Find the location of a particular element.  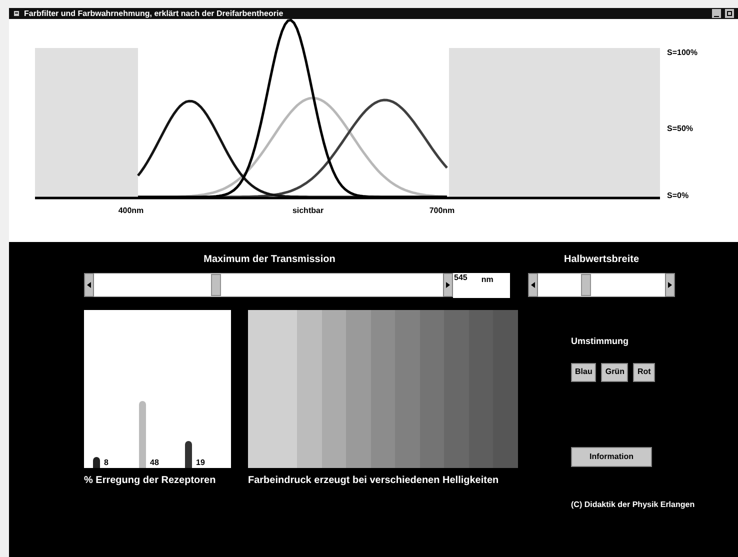

unit-label: nm is located at coordinates (487, 280).